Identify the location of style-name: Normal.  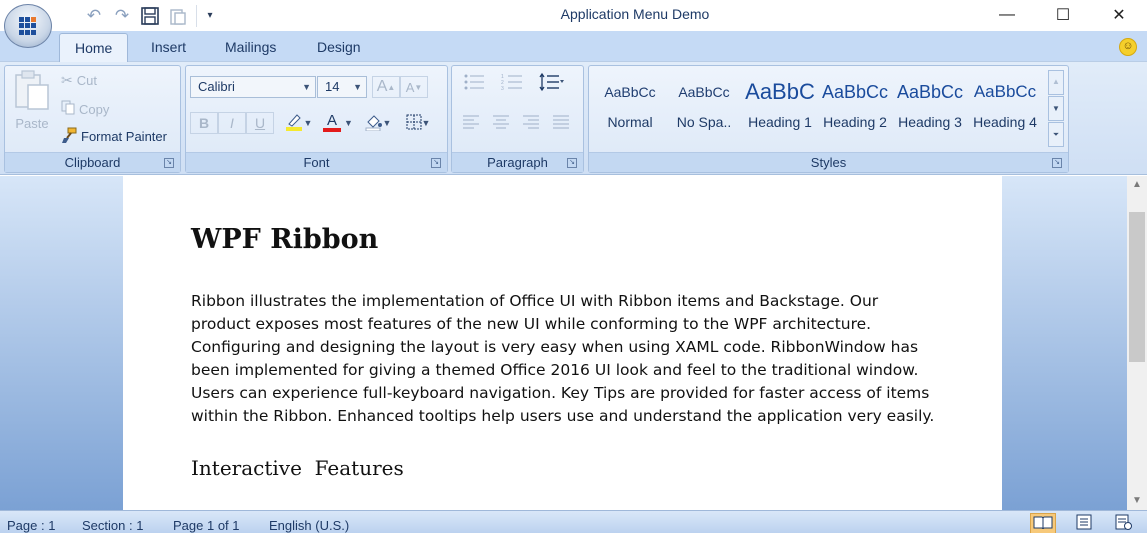
(630, 122).